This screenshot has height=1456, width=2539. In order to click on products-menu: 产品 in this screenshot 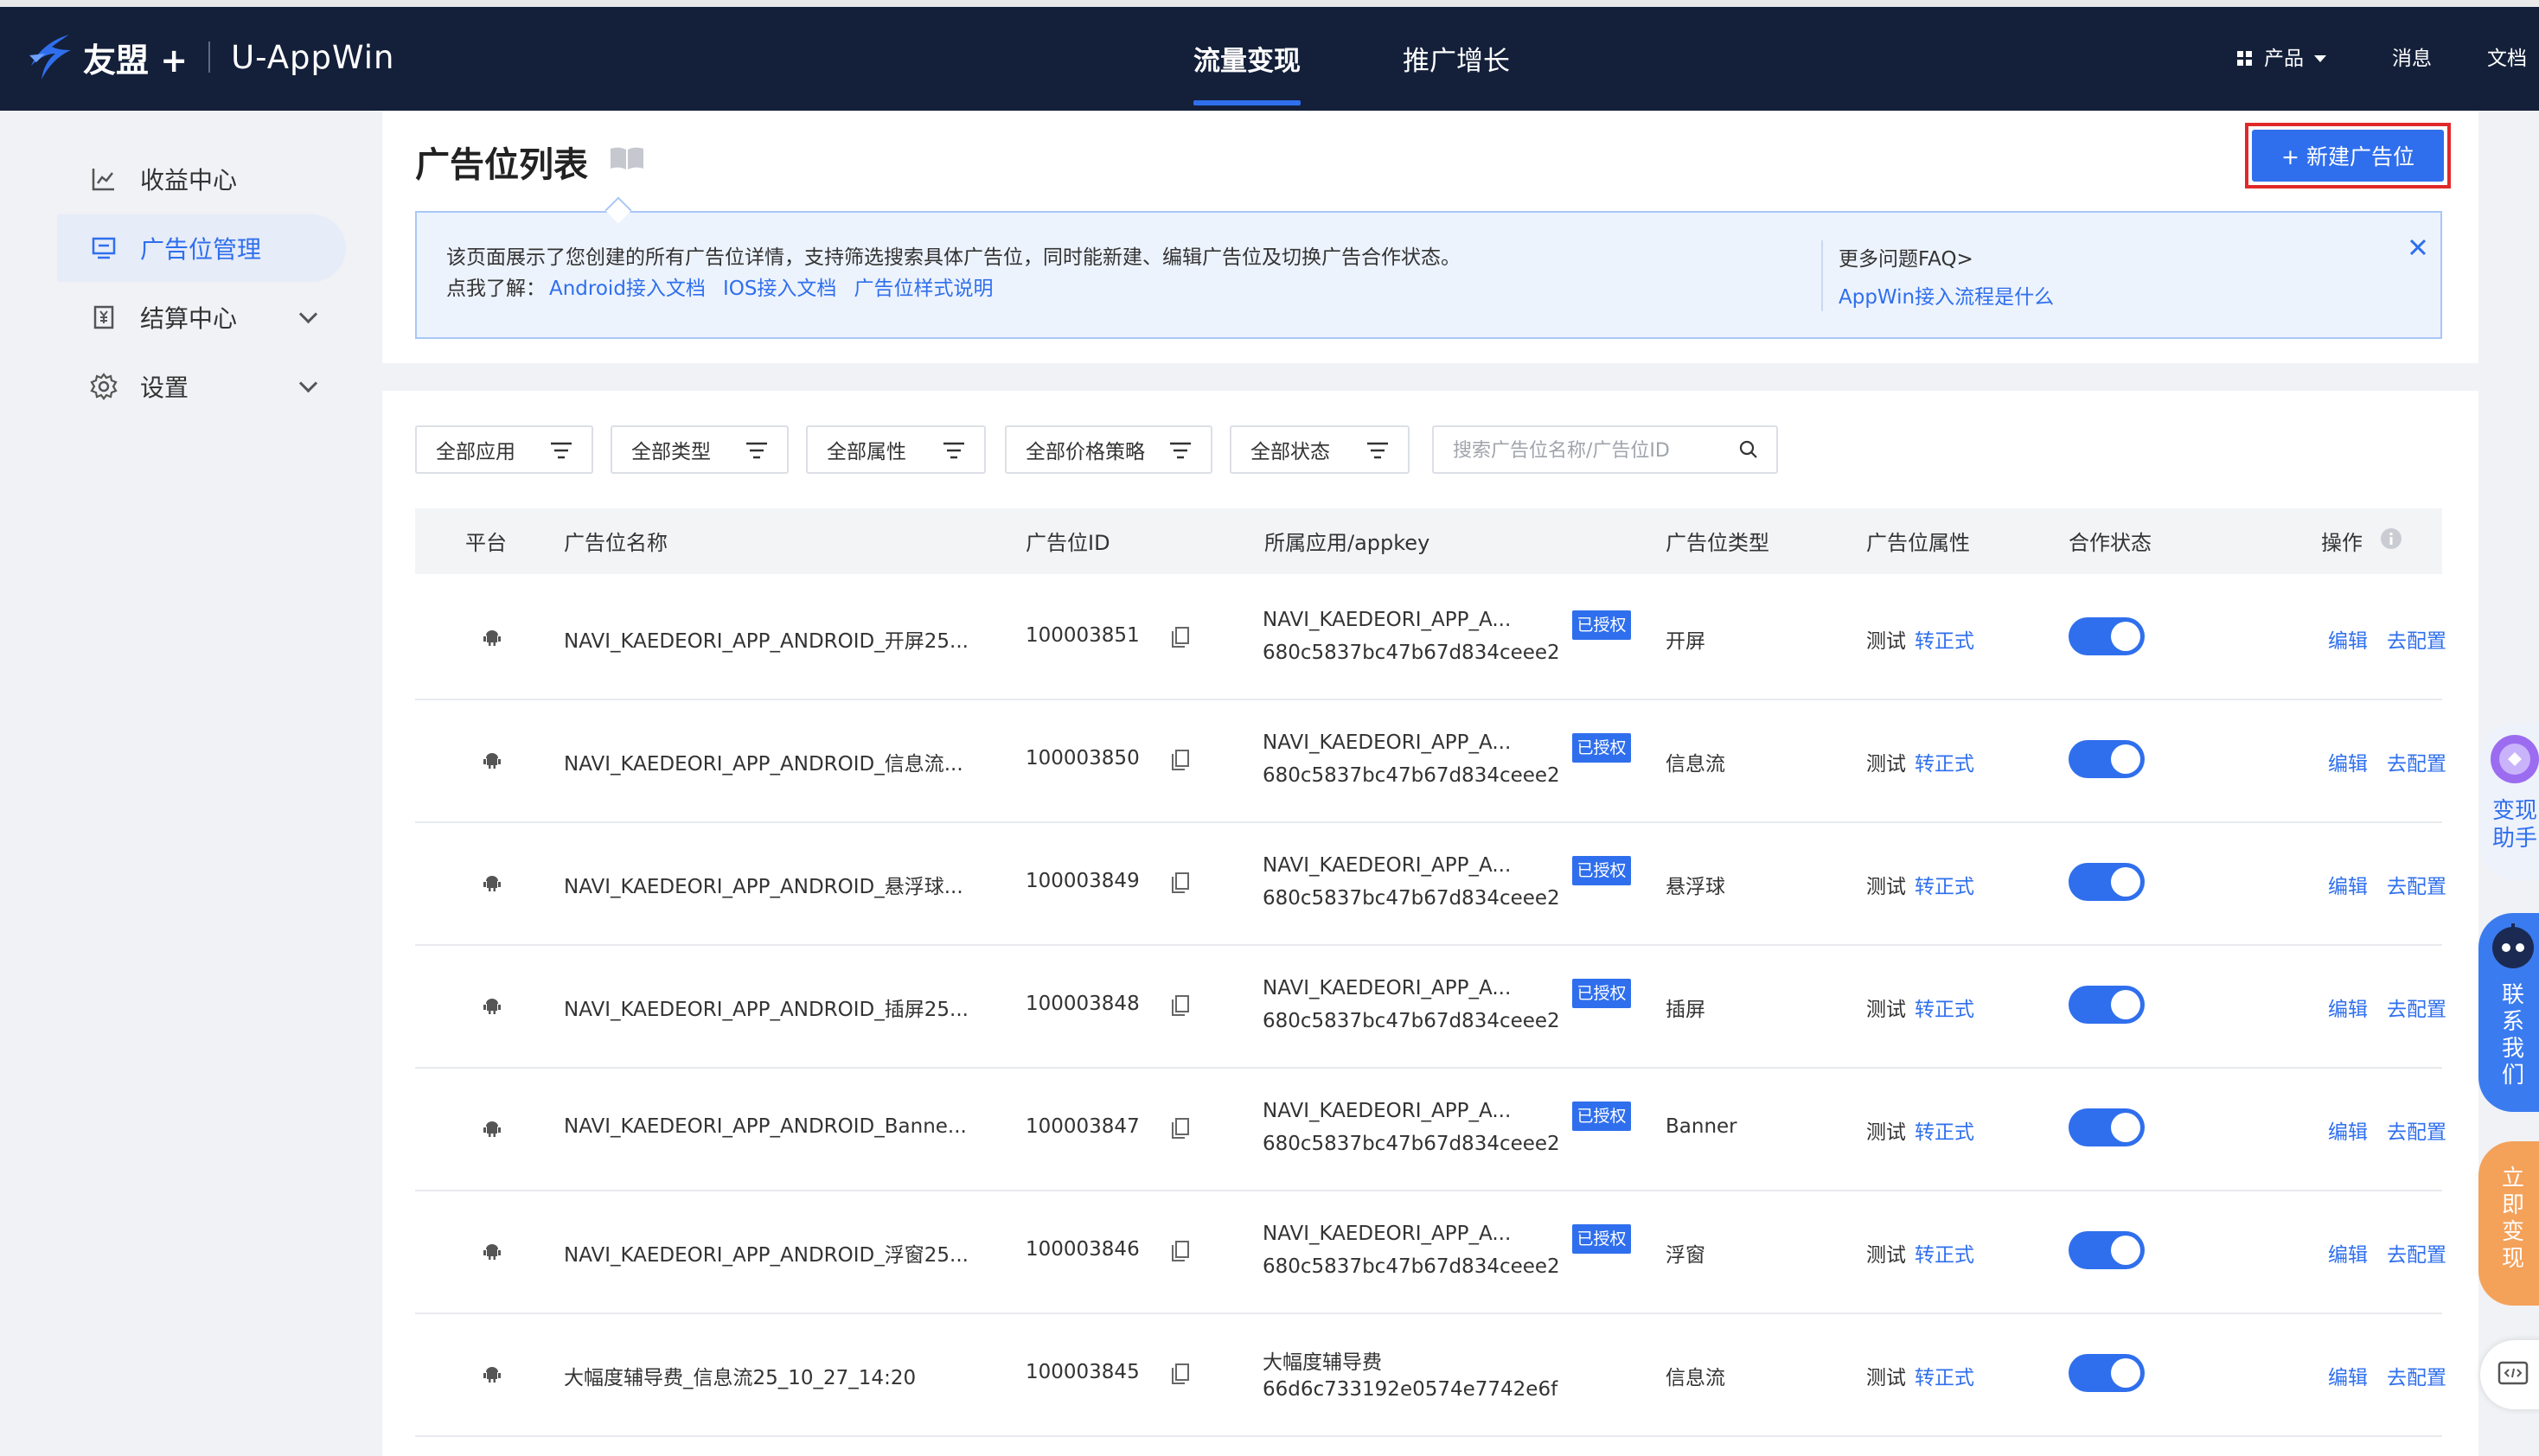, I will do `click(2281, 59)`.